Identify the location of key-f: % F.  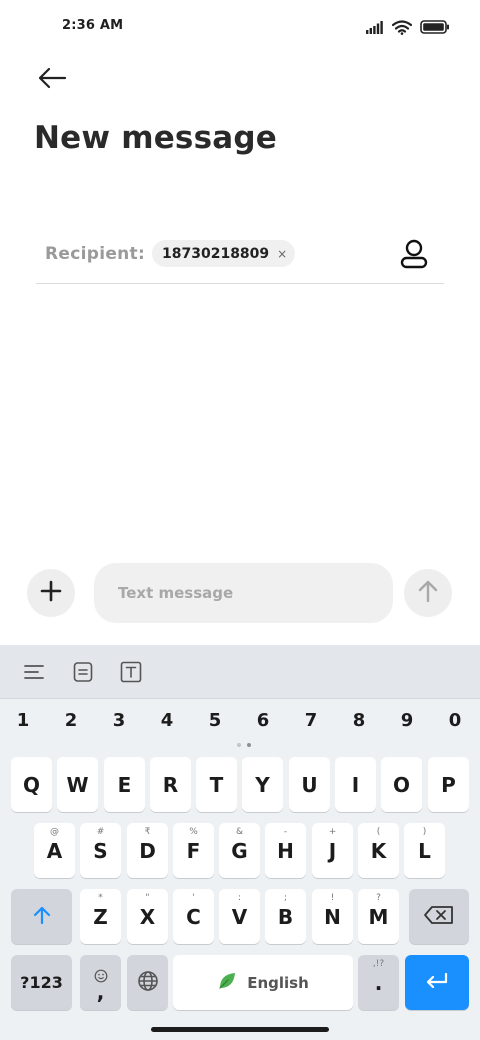
(193, 850).